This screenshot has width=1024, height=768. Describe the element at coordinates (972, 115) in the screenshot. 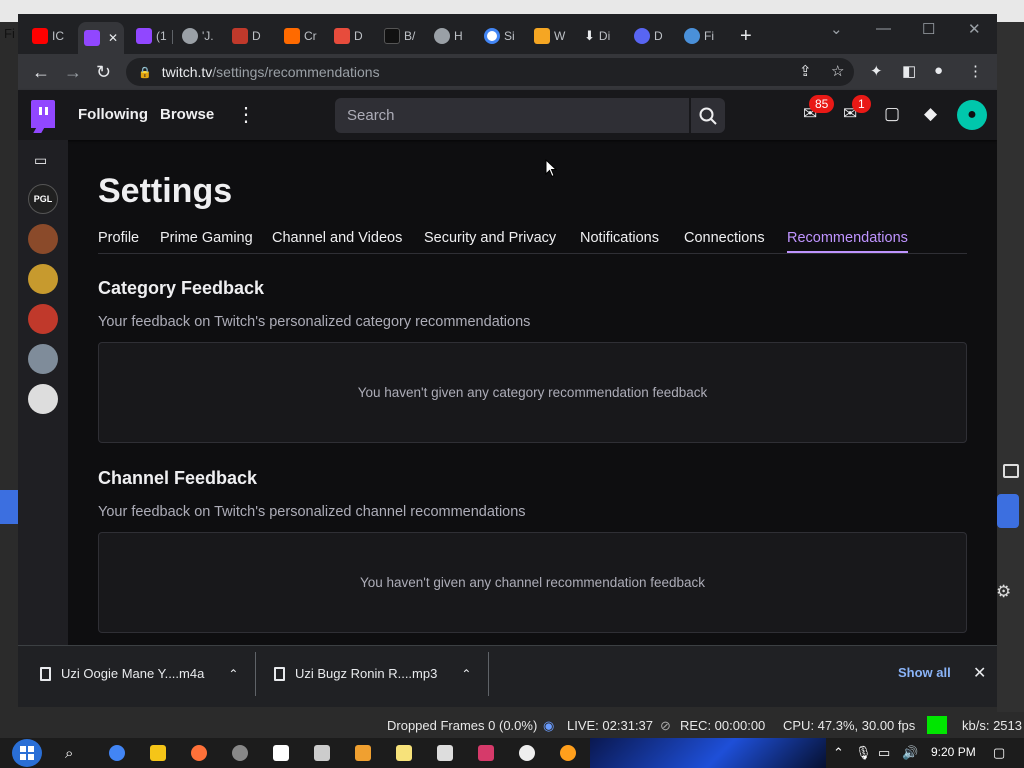

I see `user-avatar: ●` at that location.